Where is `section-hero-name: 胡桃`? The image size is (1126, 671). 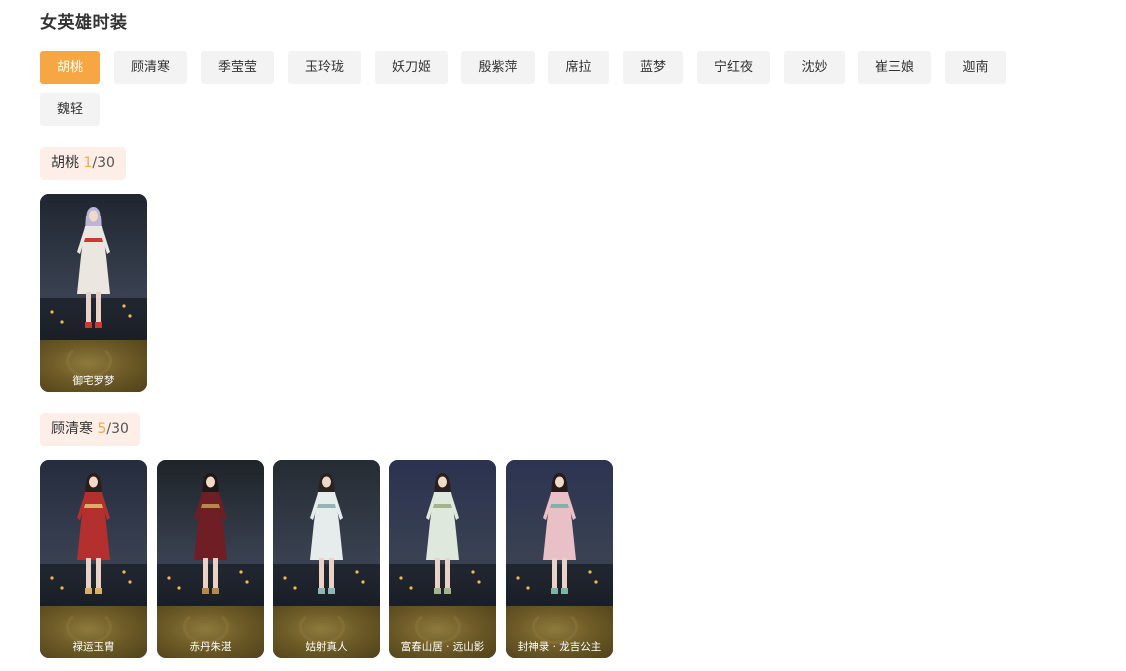
section-hero-name: 胡桃 is located at coordinates (65, 163).